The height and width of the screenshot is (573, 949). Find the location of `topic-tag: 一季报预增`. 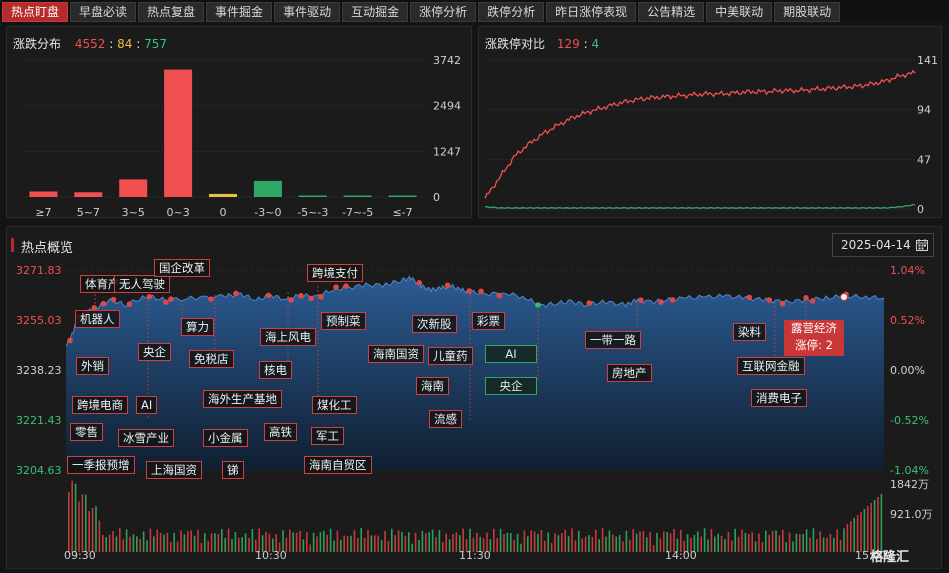

topic-tag: 一季报预增 is located at coordinates (101, 465).